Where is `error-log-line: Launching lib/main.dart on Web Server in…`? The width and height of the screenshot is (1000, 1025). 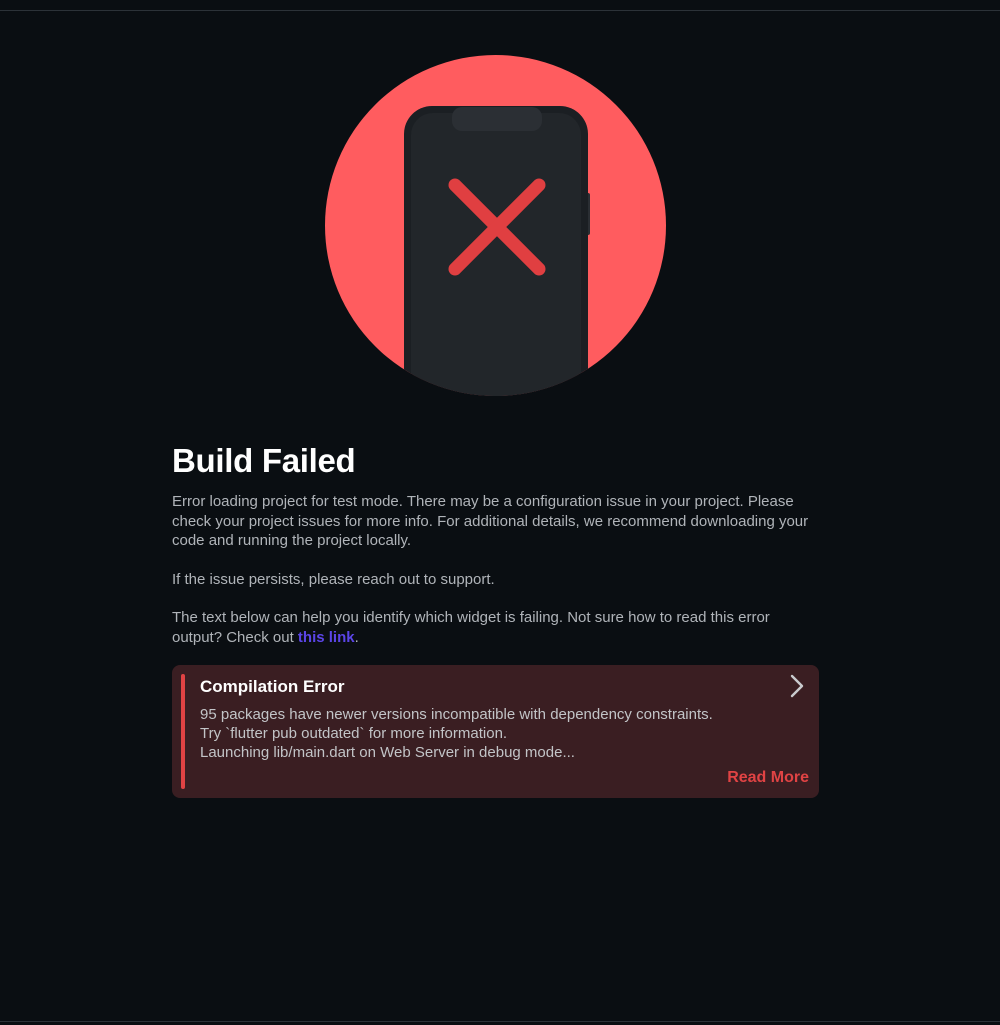
error-log-line: Launching lib/main.dart on Web Server in… is located at coordinates (387, 752).